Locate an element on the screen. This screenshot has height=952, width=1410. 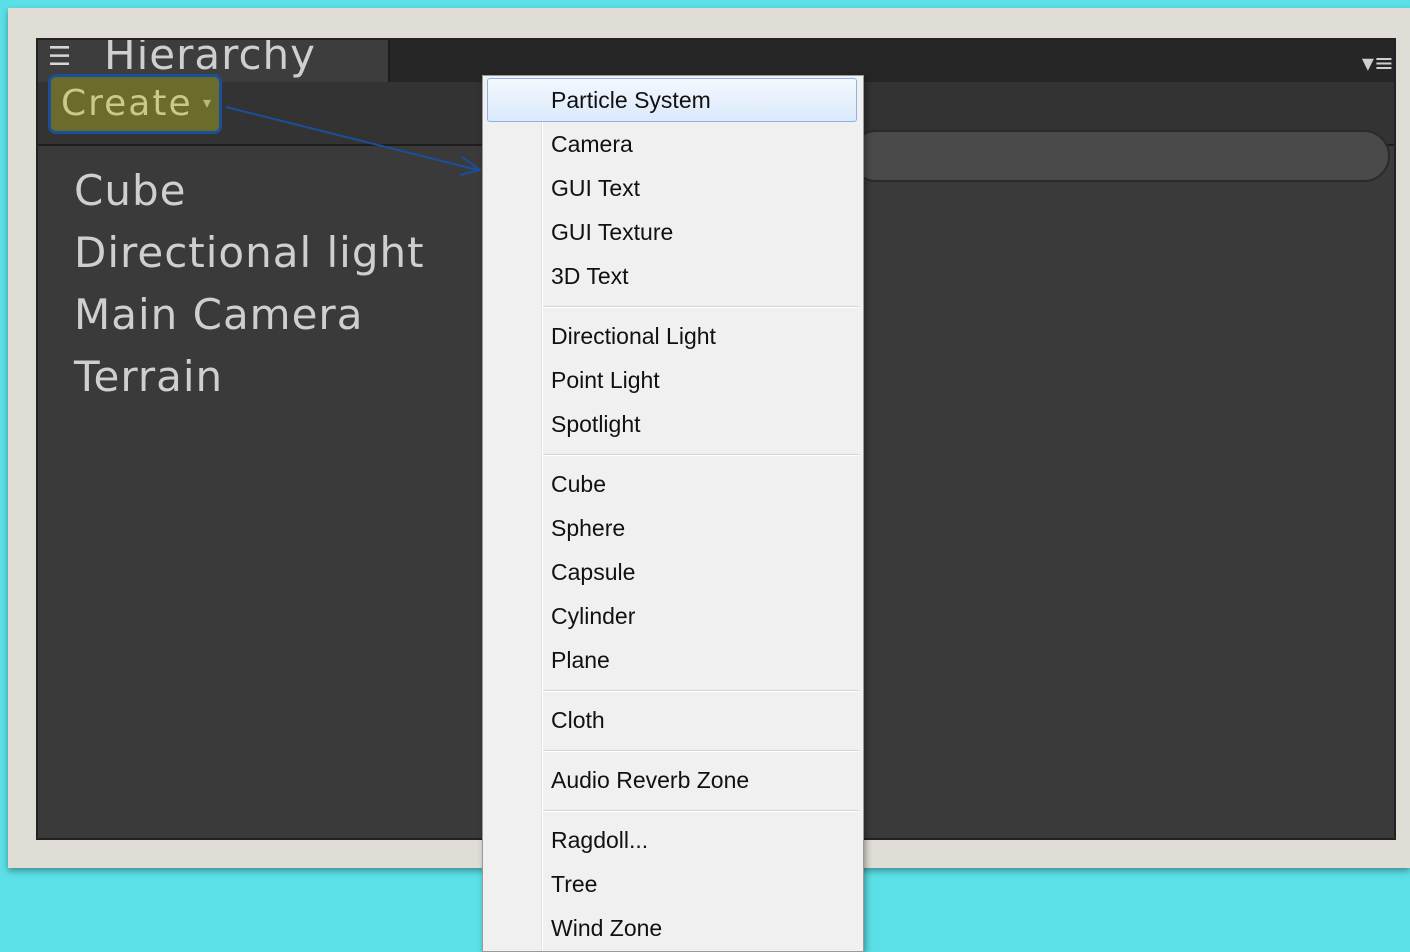
menu-item-point-light: Point Light is located at coordinates (672, 380).